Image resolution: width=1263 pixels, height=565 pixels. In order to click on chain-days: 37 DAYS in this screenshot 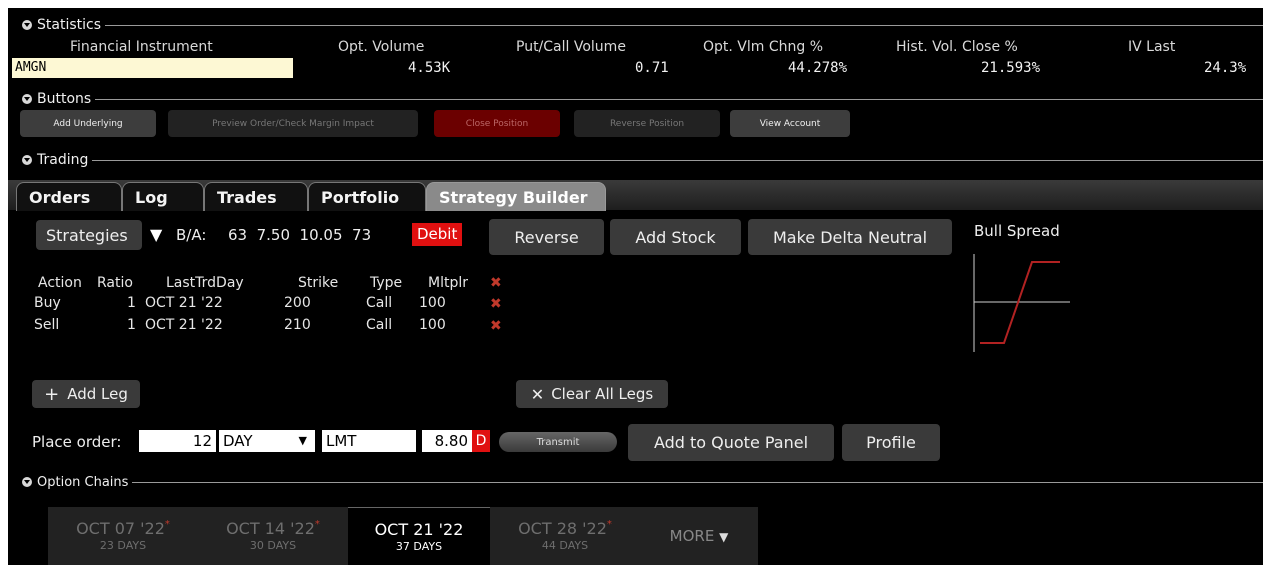, I will do `click(419, 546)`.